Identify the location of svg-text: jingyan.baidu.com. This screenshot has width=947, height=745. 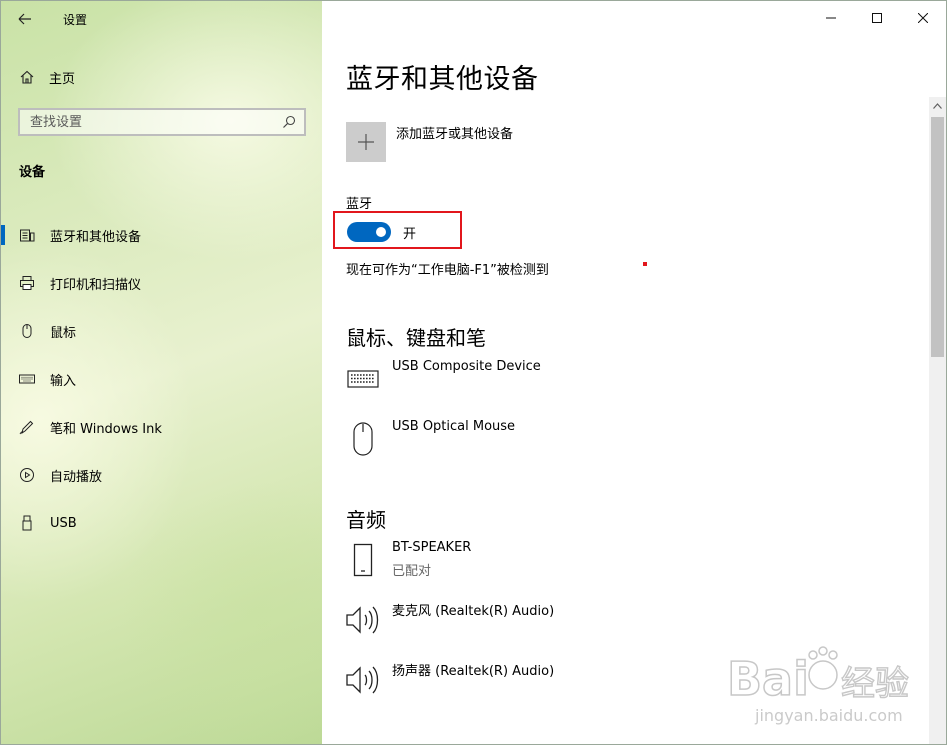
(828, 715).